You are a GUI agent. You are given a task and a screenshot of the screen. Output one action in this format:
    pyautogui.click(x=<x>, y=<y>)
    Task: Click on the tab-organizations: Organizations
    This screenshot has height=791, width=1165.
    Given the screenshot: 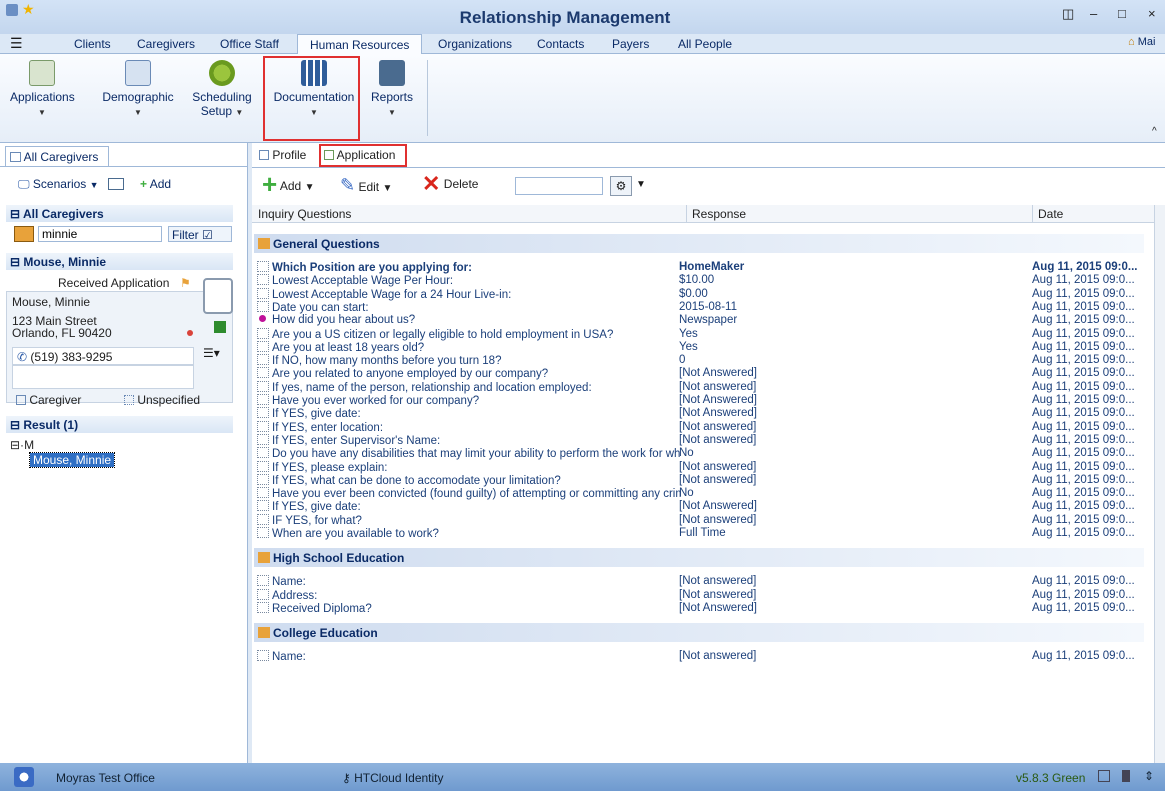 What is the action you would take?
    pyautogui.click(x=475, y=44)
    